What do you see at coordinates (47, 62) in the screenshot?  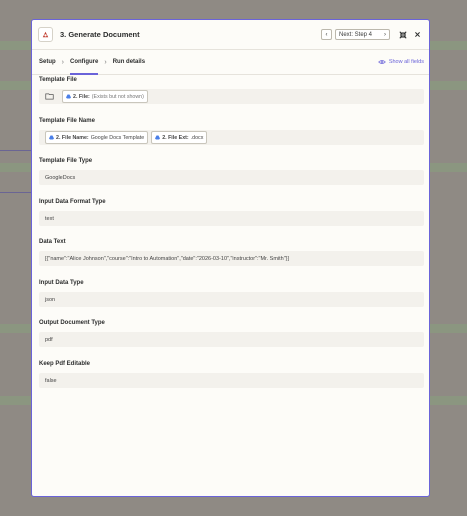 I see `tab-setup: Setup` at bounding box center [47, 62].